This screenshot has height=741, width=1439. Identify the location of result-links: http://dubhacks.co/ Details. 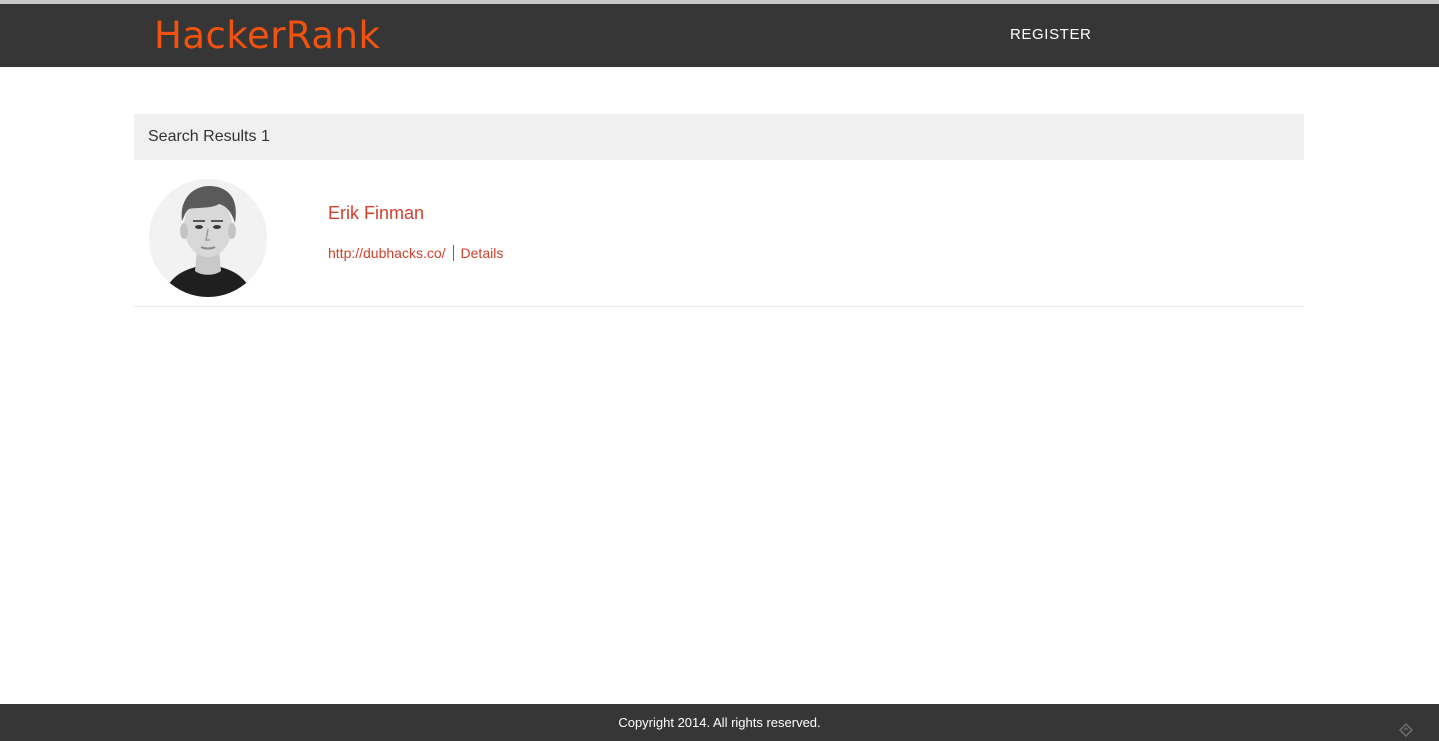
(415, 253).